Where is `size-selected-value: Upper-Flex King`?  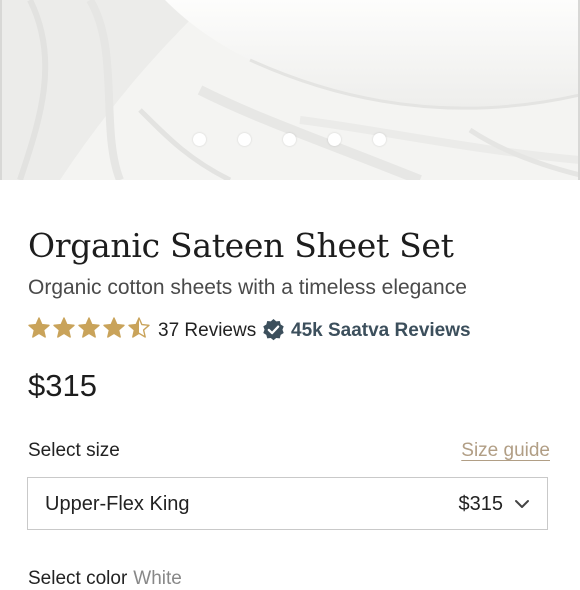 size-selected-value: Upper-Flex King is located at coordinates (117, 504).